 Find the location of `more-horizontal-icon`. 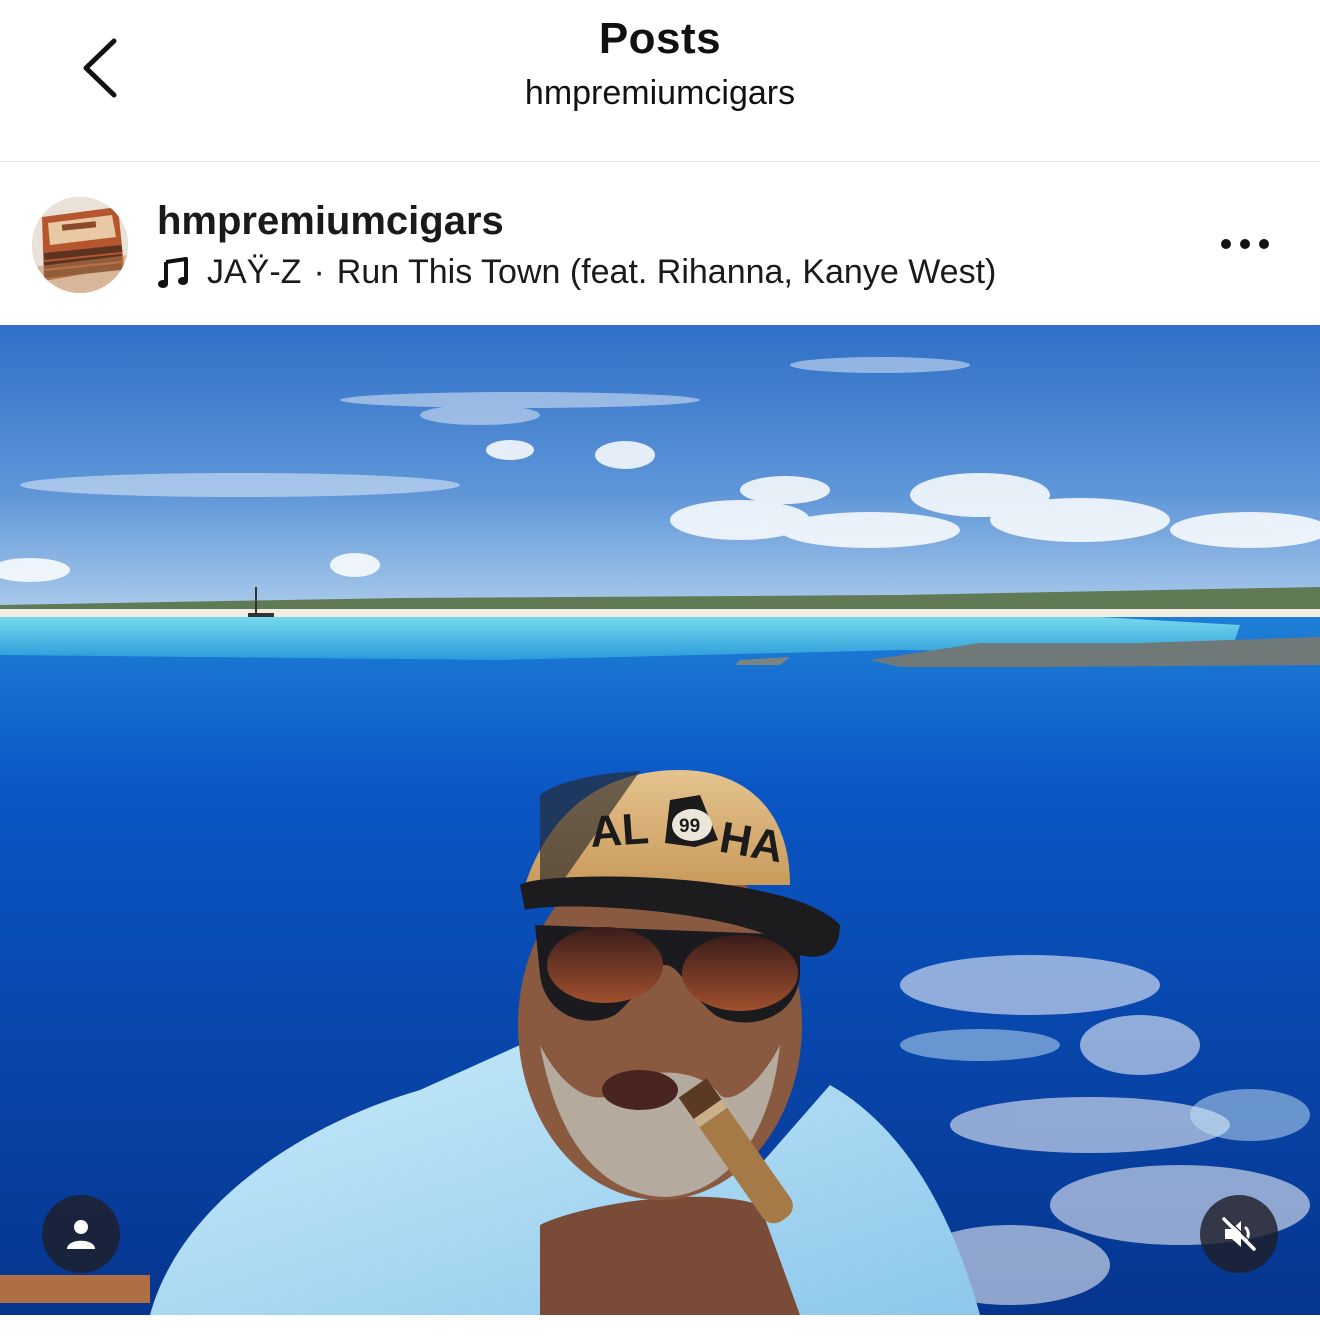

more-horizontal-icon is located at coordinates (1245, 244).